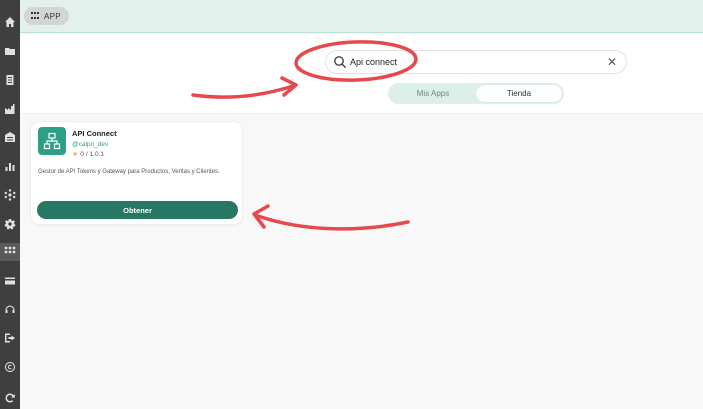  What do you see at coordinates (519, 93) in the screenshot?
I see `tab-tienda: Tienda` at bounding box center [519, 93].